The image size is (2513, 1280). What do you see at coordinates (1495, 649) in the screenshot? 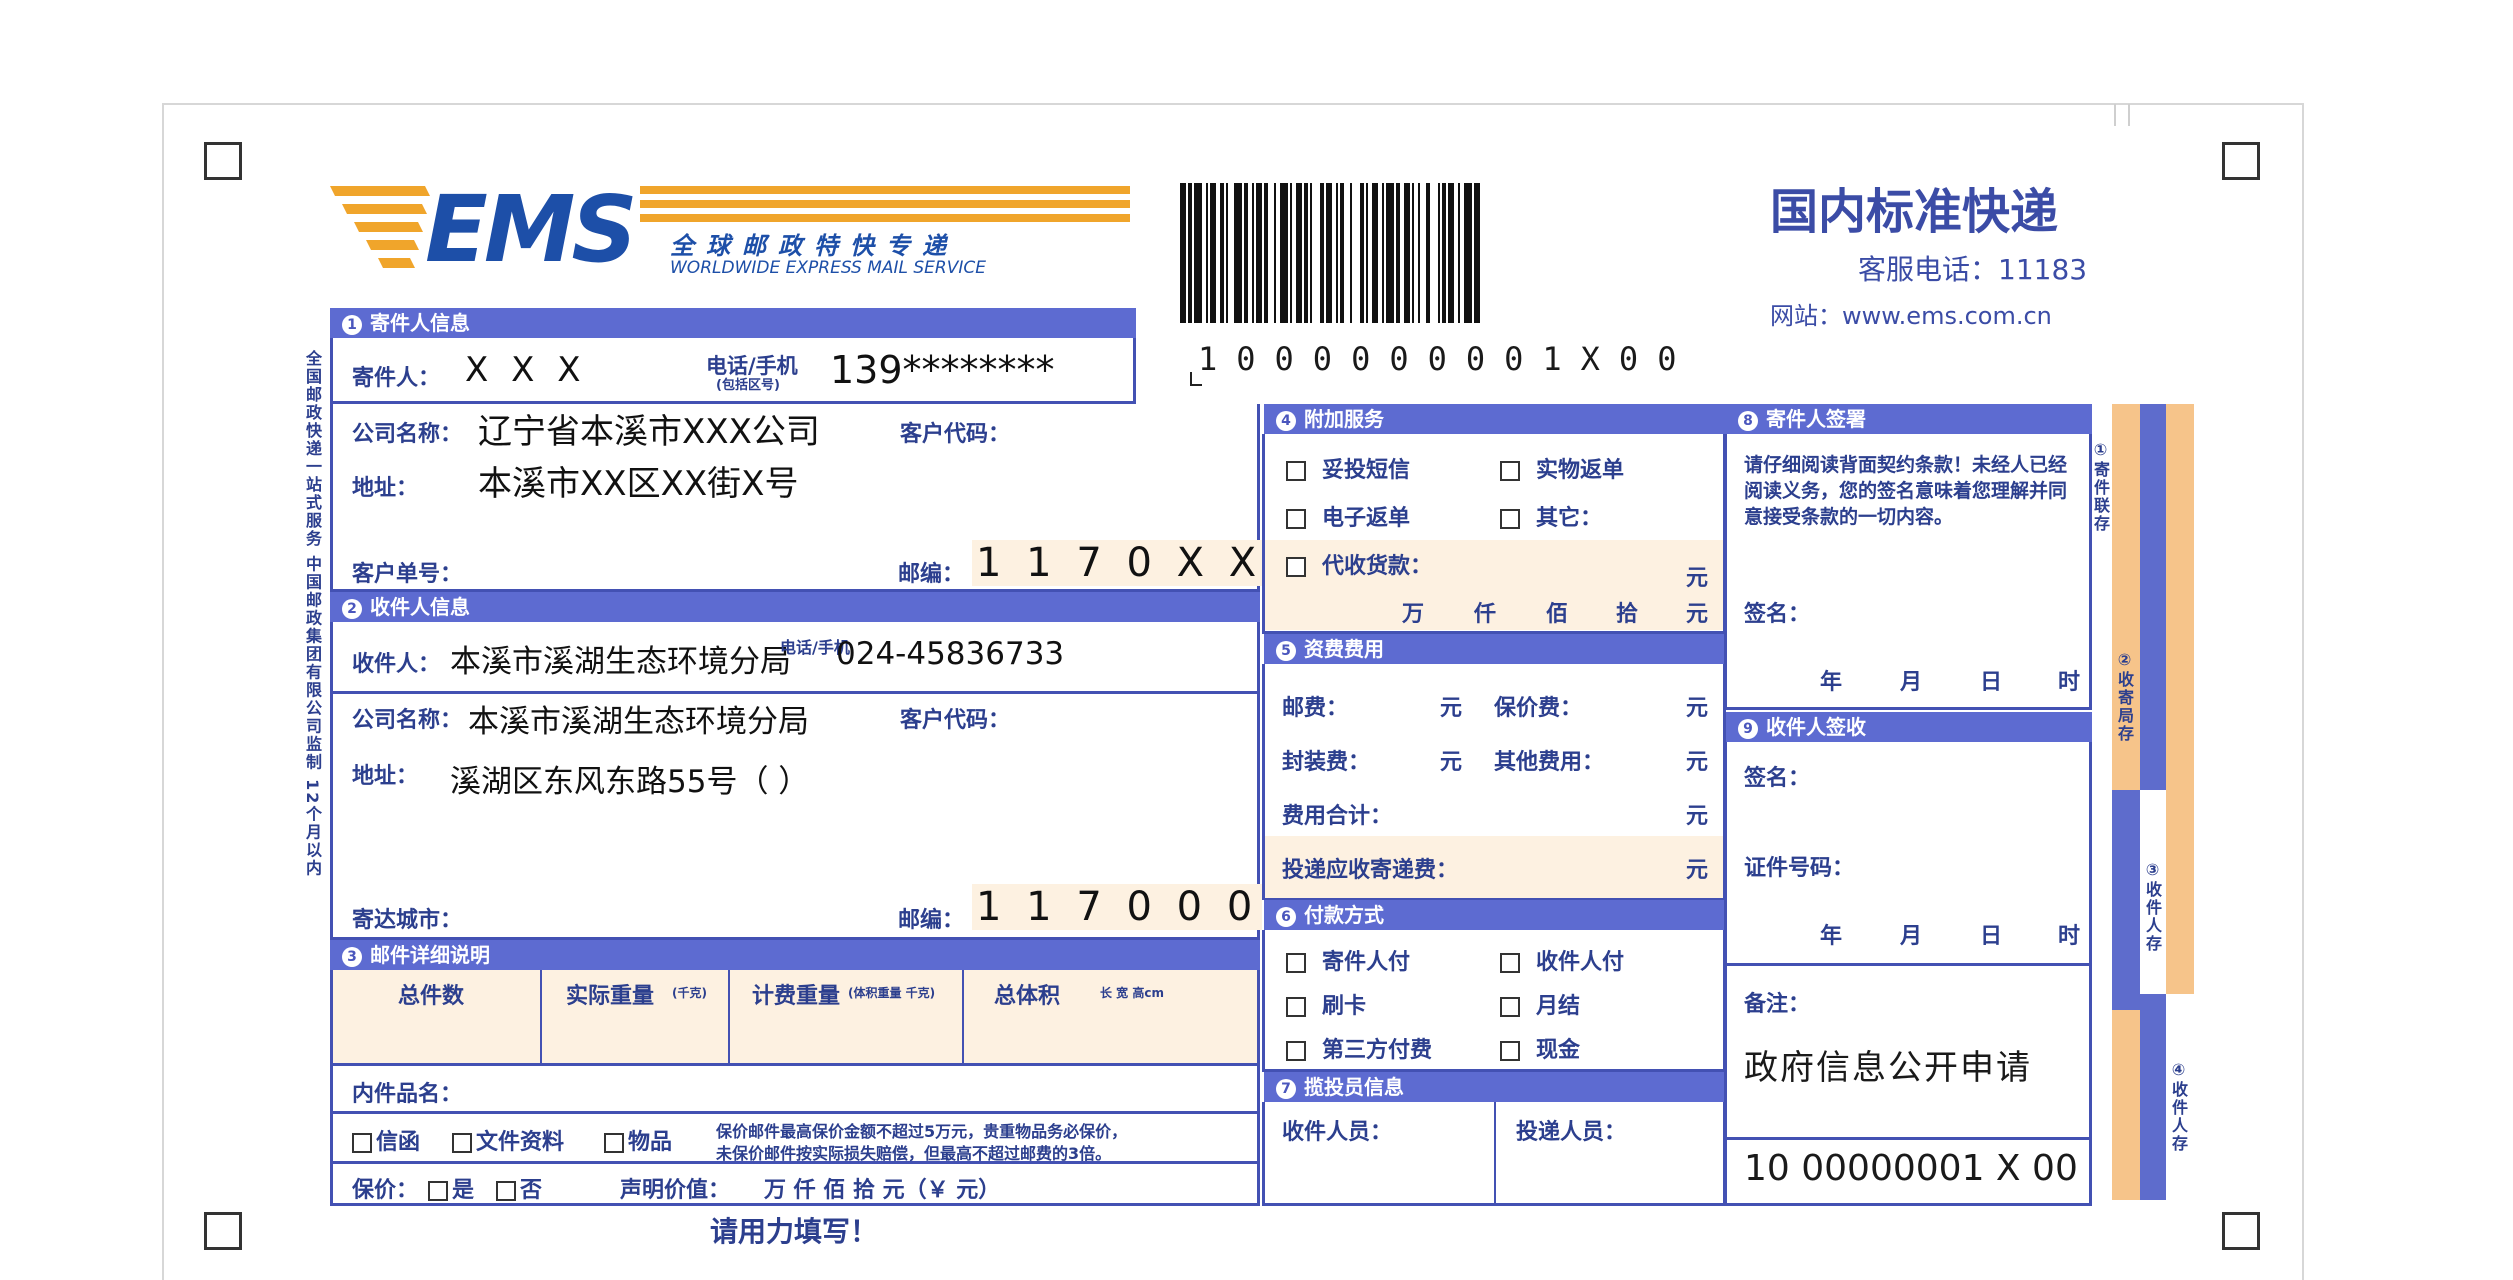
I see `fees-section-header: 5 资费费用` at bounding box center [1495, 649].